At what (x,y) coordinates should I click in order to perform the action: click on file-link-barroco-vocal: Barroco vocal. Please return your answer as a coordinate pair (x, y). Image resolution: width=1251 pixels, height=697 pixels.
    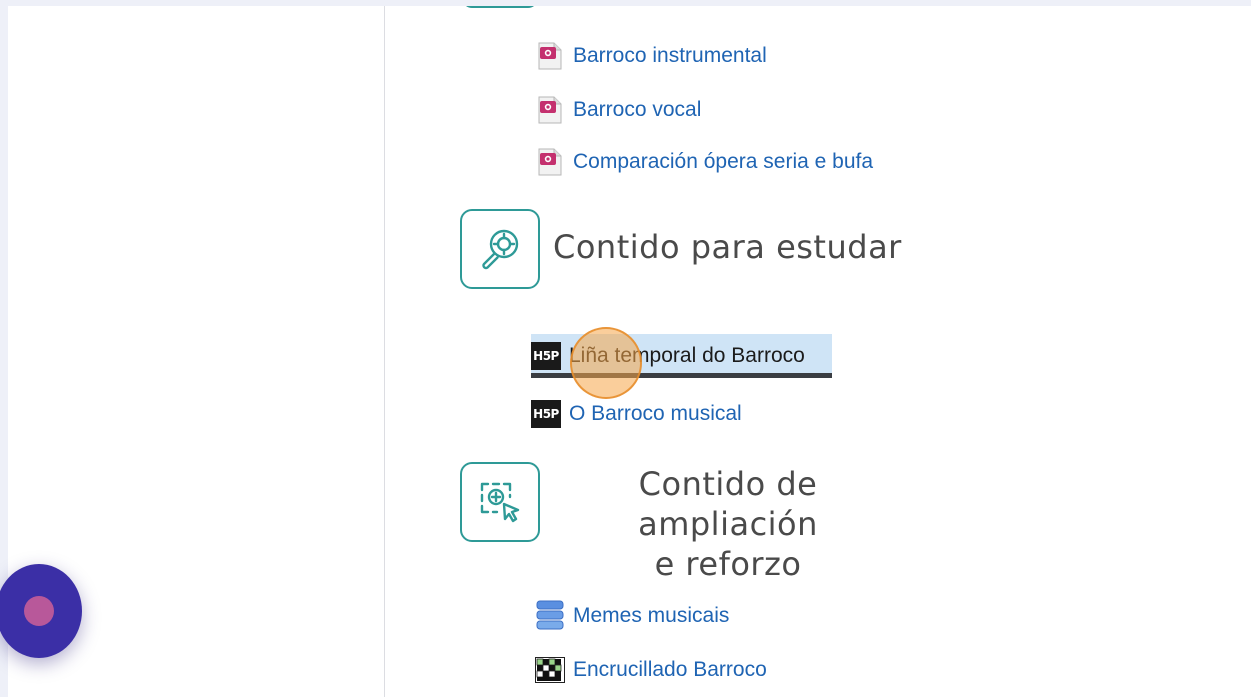
    Looking at the image, I should click on (618, 110).